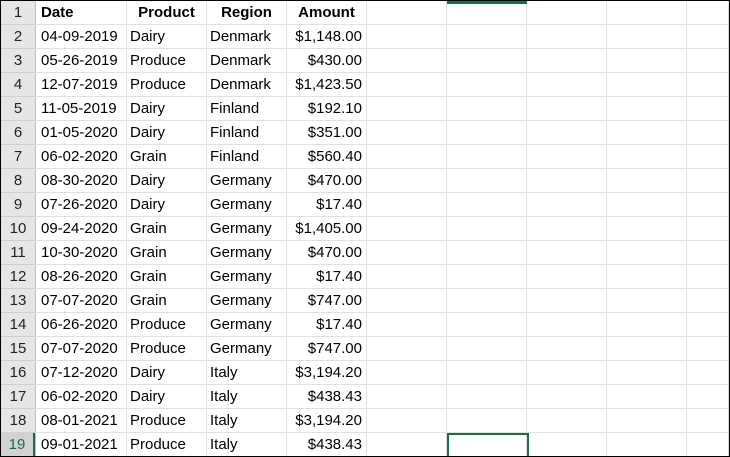  Describe the element at coordinates (247, 133) in the screenshot. I see `table-cell: Finland` at that location.